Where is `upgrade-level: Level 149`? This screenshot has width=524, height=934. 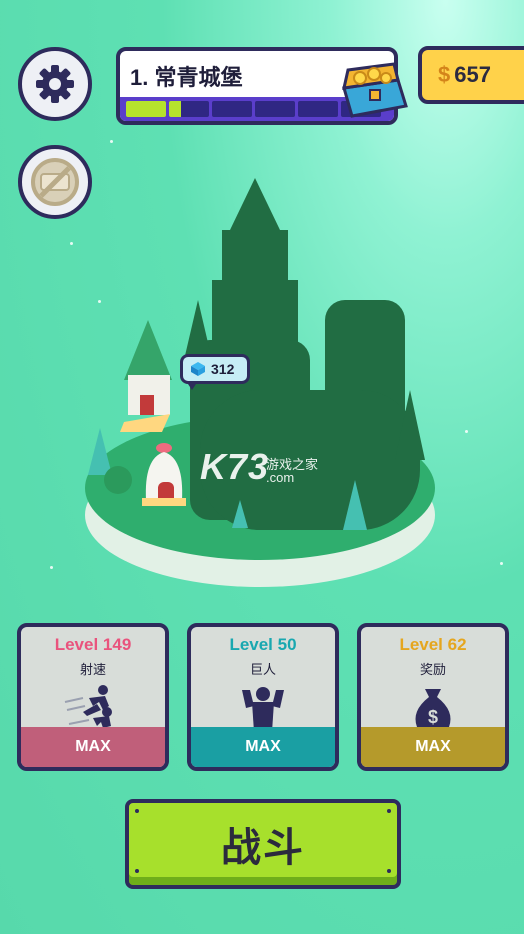 upgrade-level: Level 149 is located at coordinates (93, 644).